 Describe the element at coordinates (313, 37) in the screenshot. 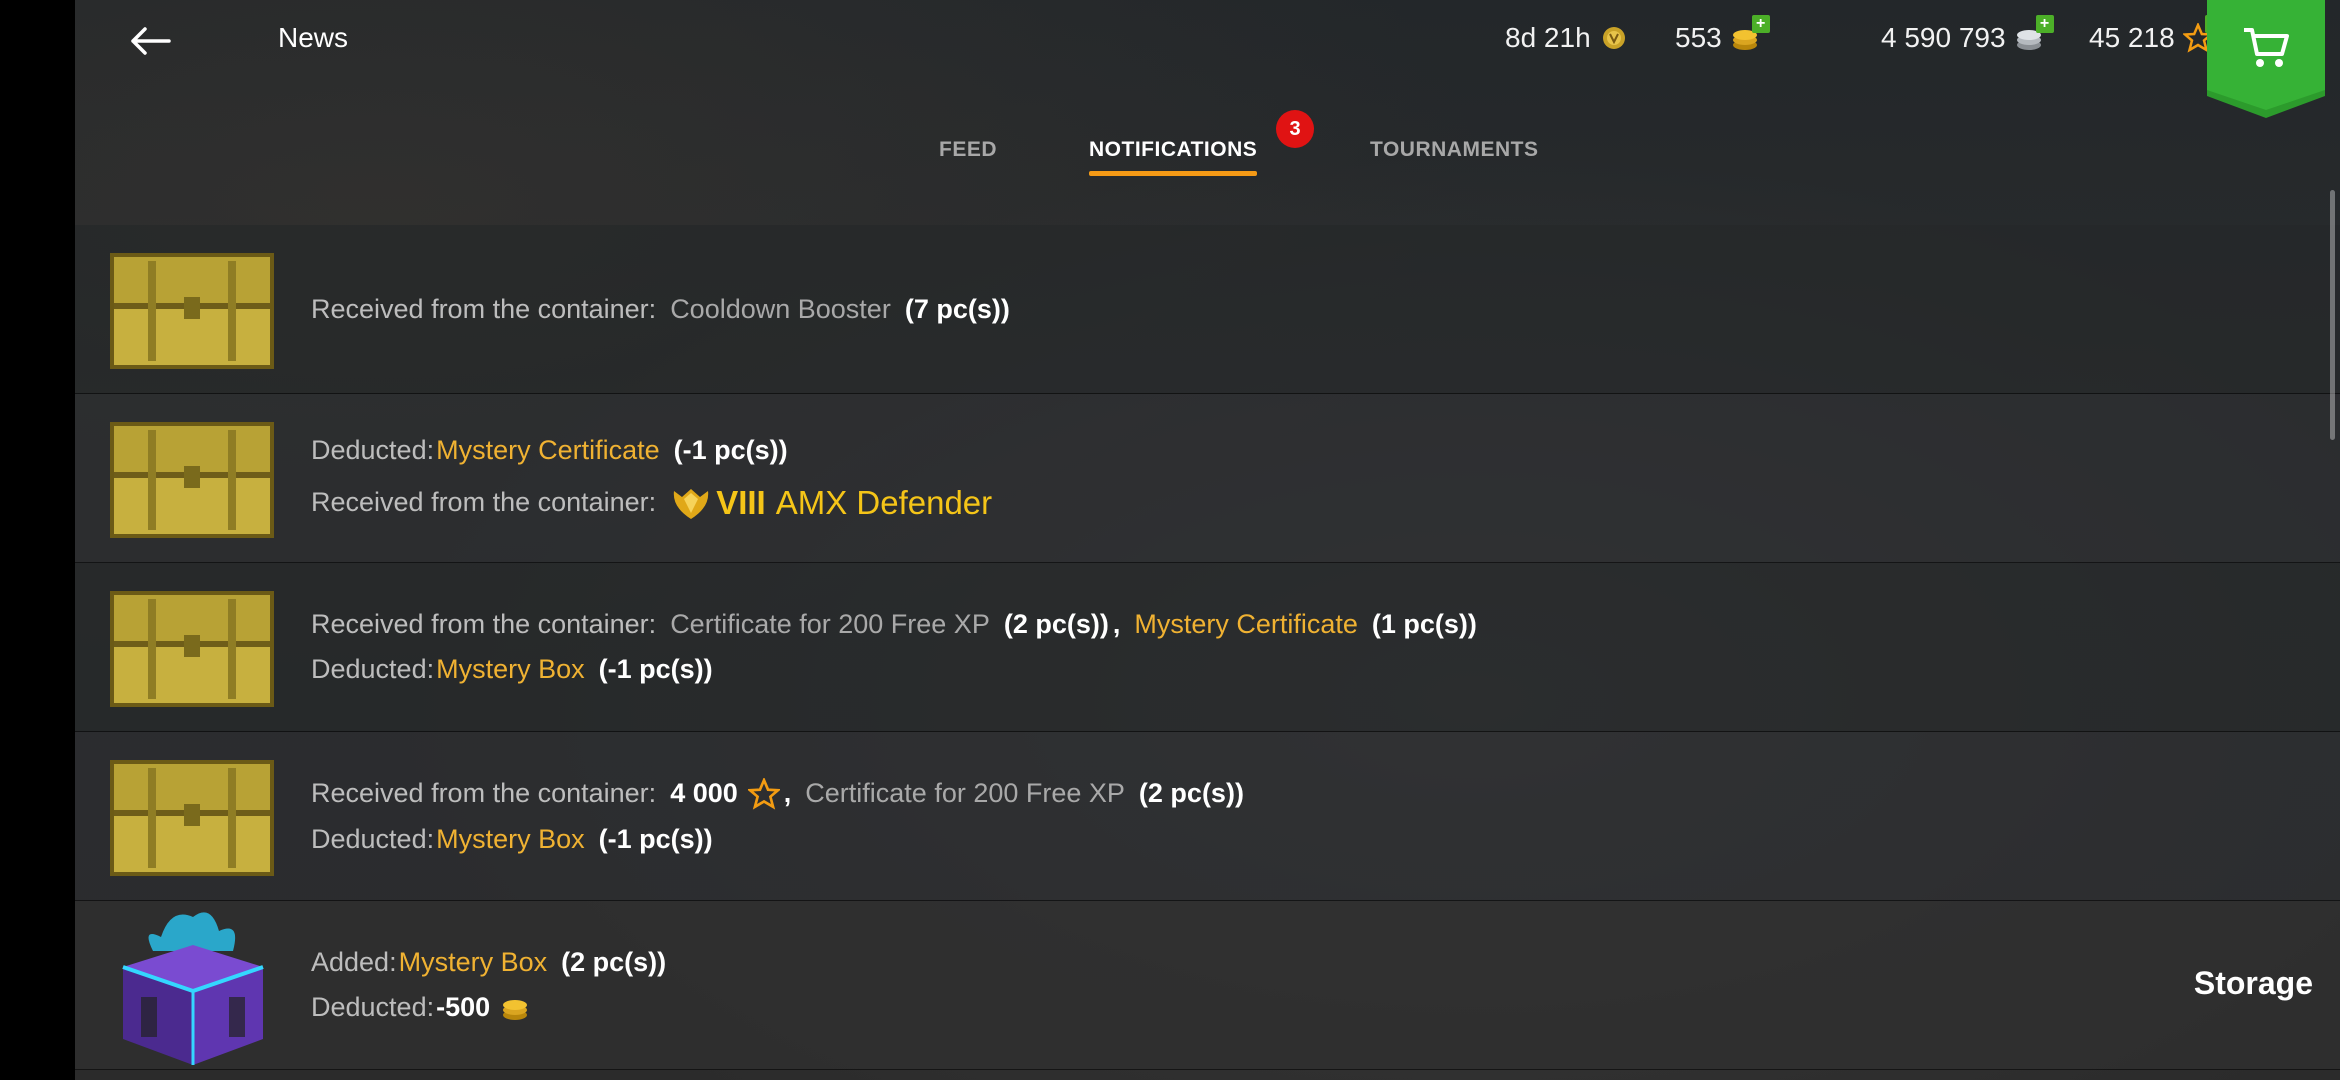

I see `page-title: News` at that location.